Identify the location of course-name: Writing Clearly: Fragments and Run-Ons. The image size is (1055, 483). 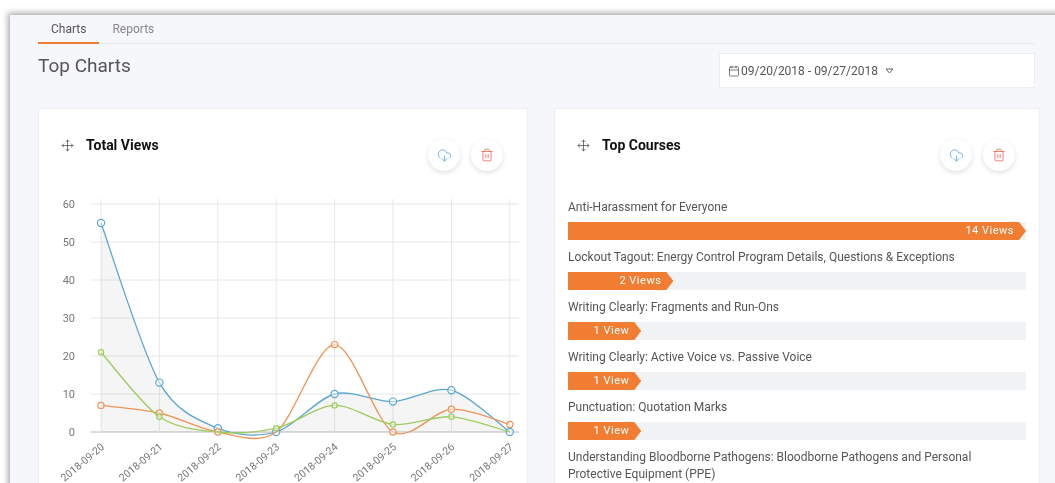
(674, 307).